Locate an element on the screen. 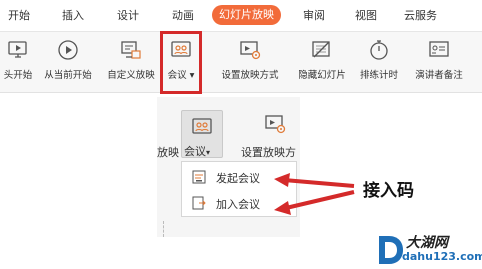 This screenshot has width=482, height=269. presenter-notes-button: 演讲者备注 is located at coordinates (439, 61).